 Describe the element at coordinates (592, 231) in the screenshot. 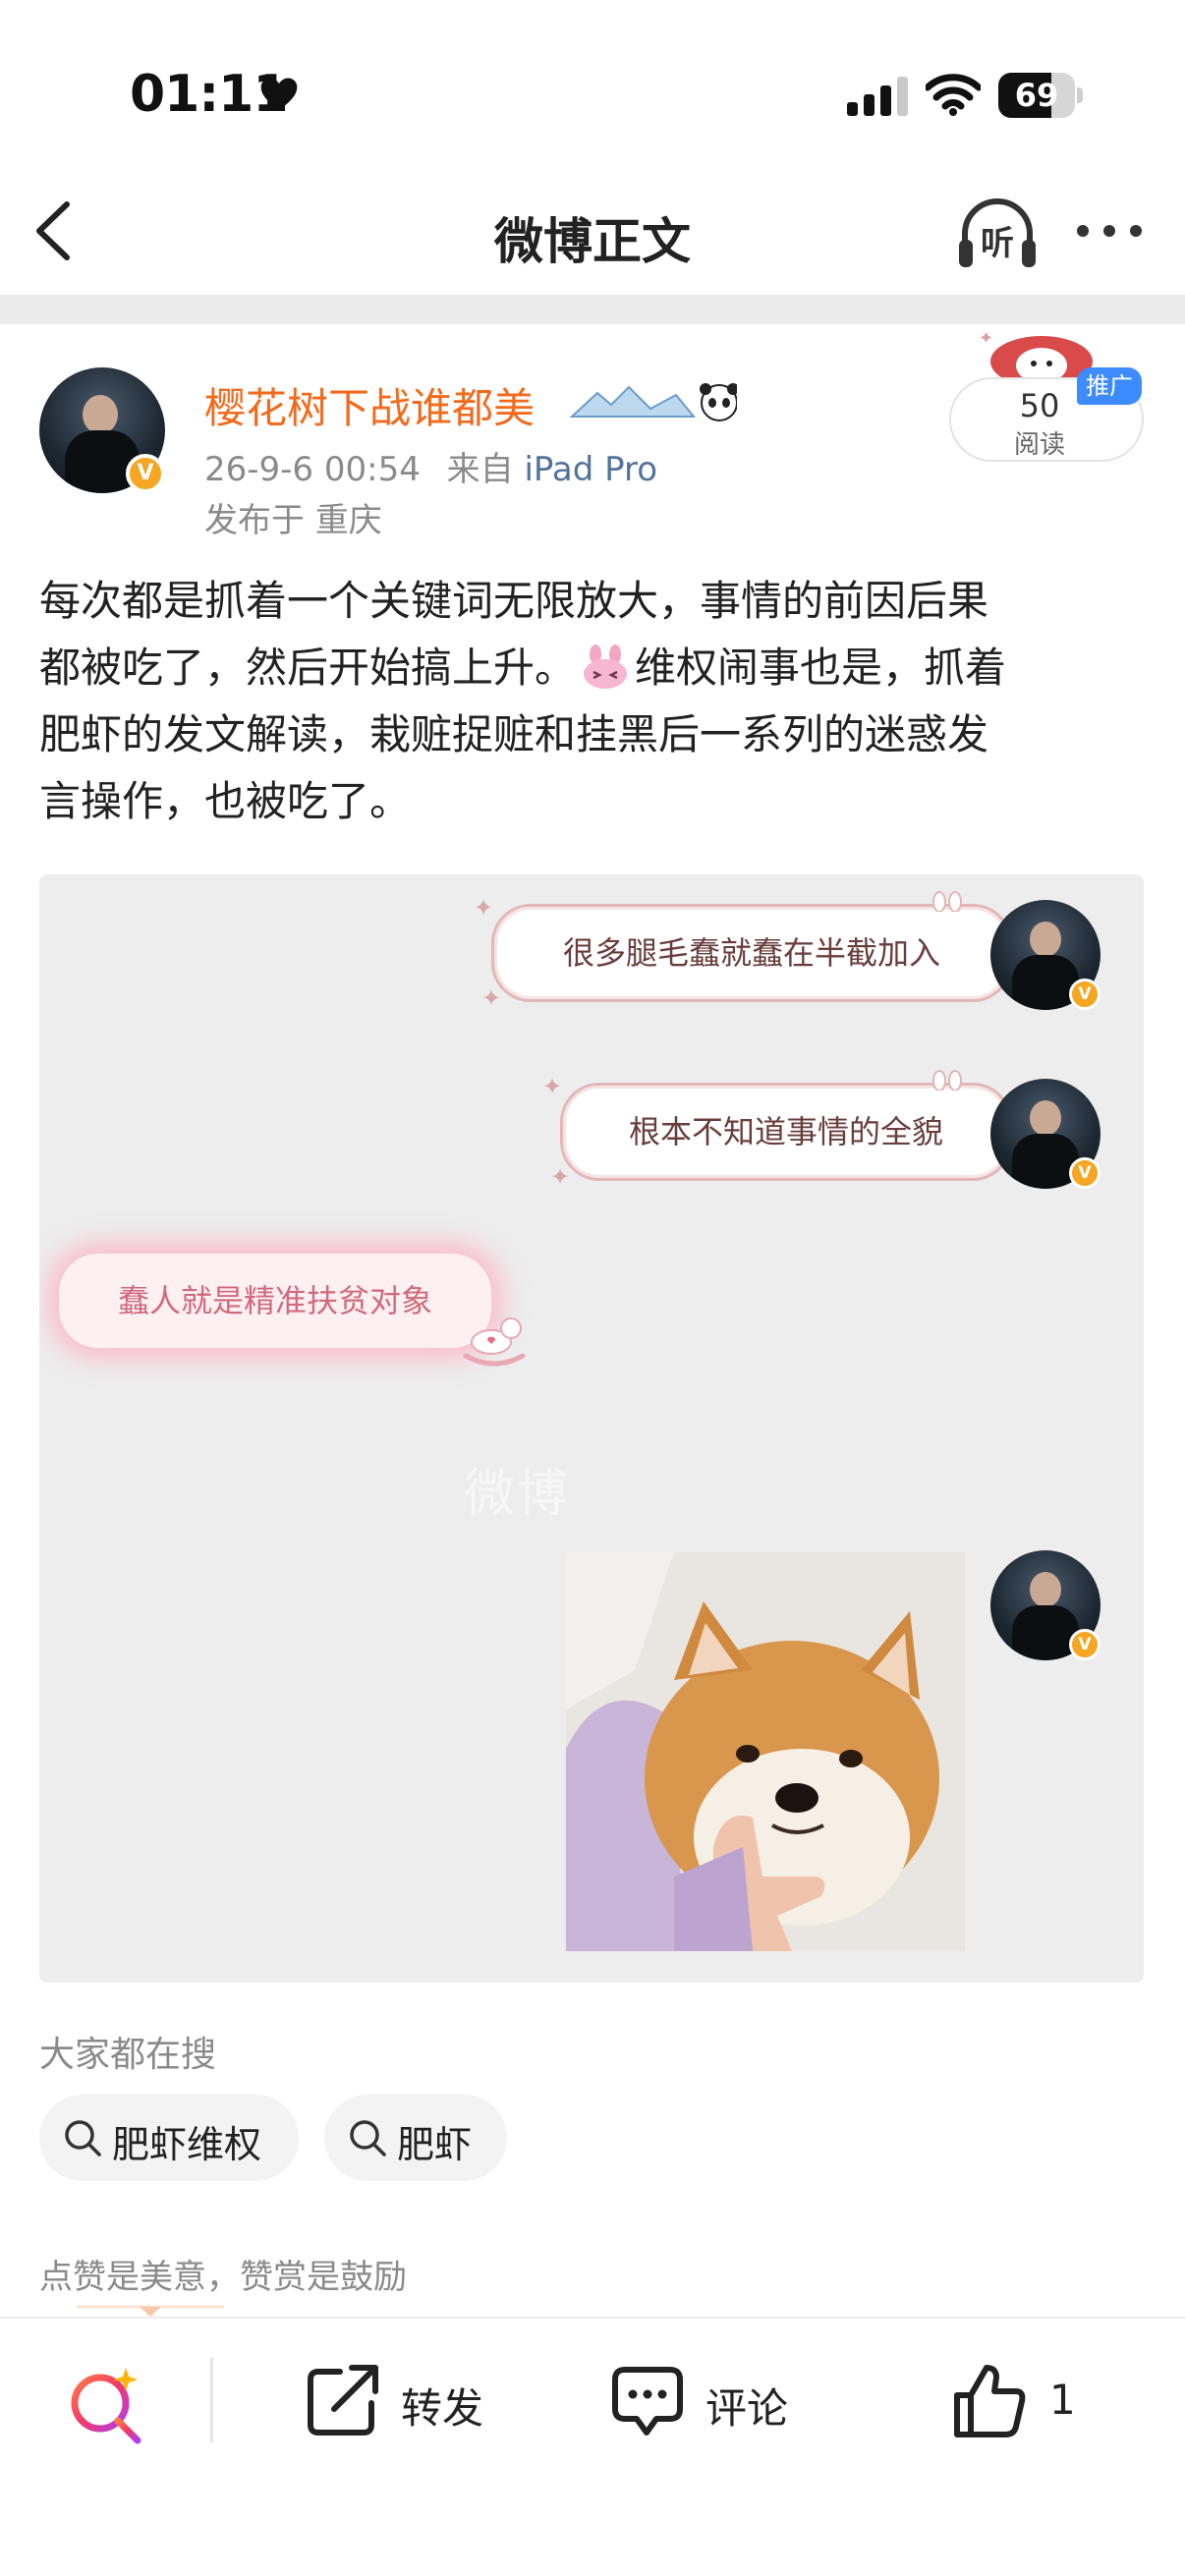

I see `nav-bar: 微博正文 听` at that location.